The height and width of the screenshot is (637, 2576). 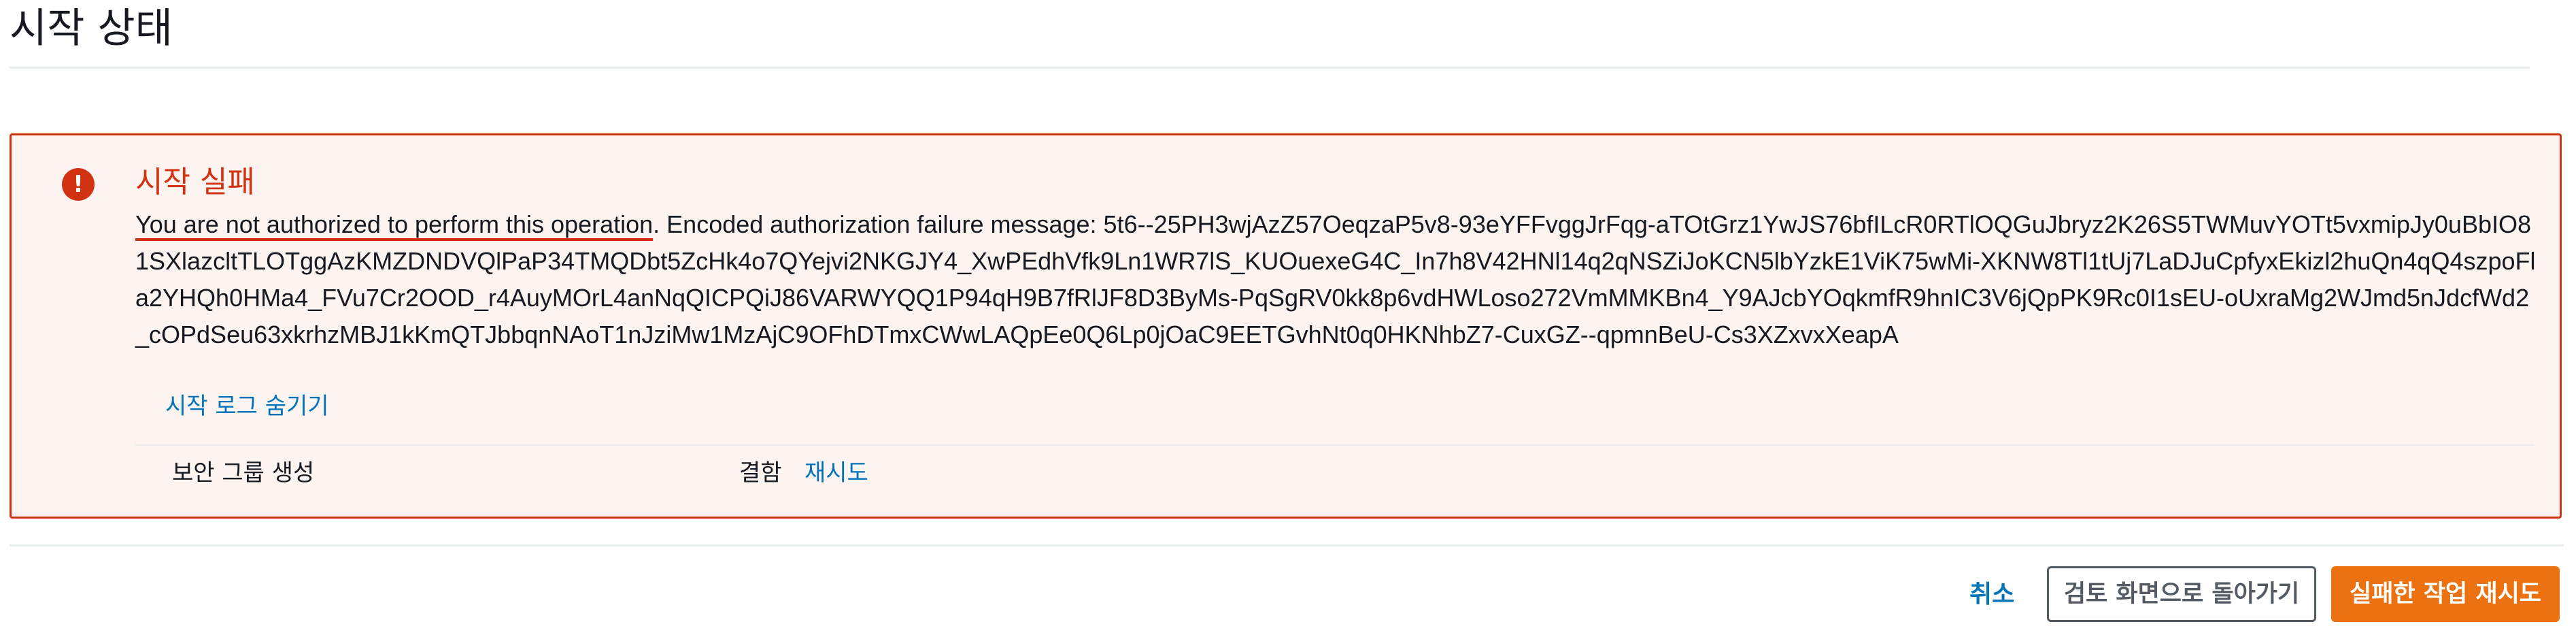 What do you see at coordinates (836, 473) in the screenshot?
I see `step-retry-link: 재시도` at bounding box center [836, 473].